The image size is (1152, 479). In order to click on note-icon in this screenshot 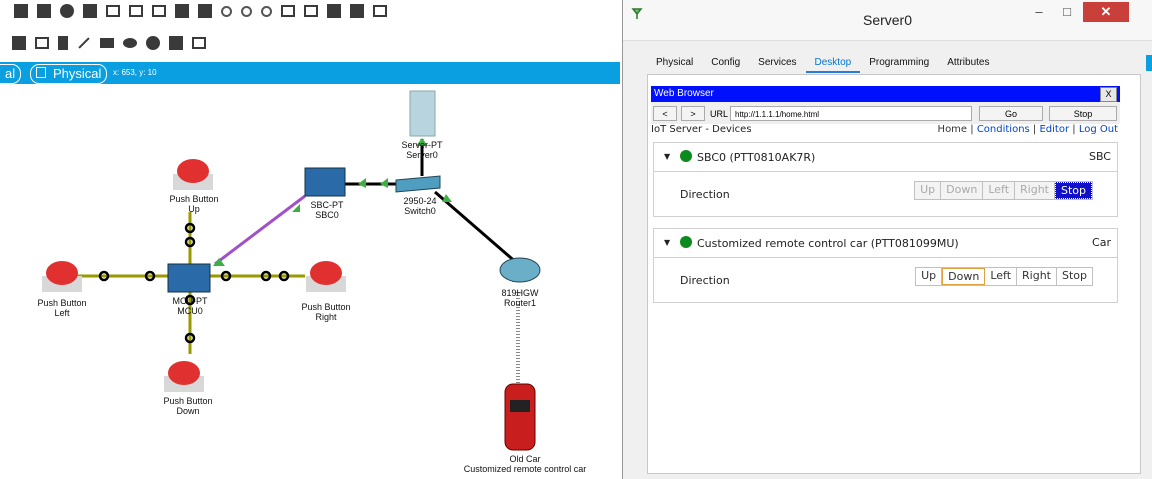, I will do `click(63, 43)`.